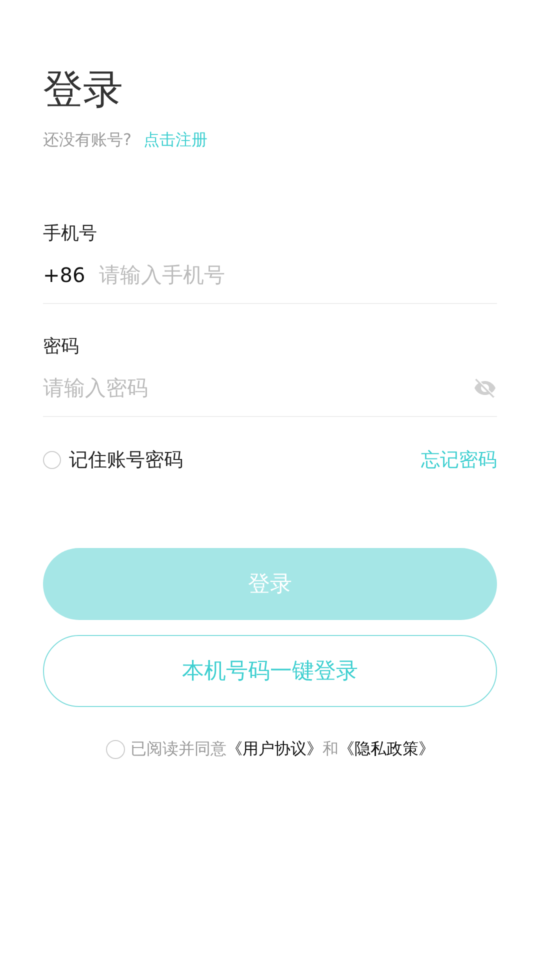 The width and height of the screenshot is (540, 960). Describe the element at coordinates (258, 388) in the screenshot. I see `password-input: 请输入密码` at that location.